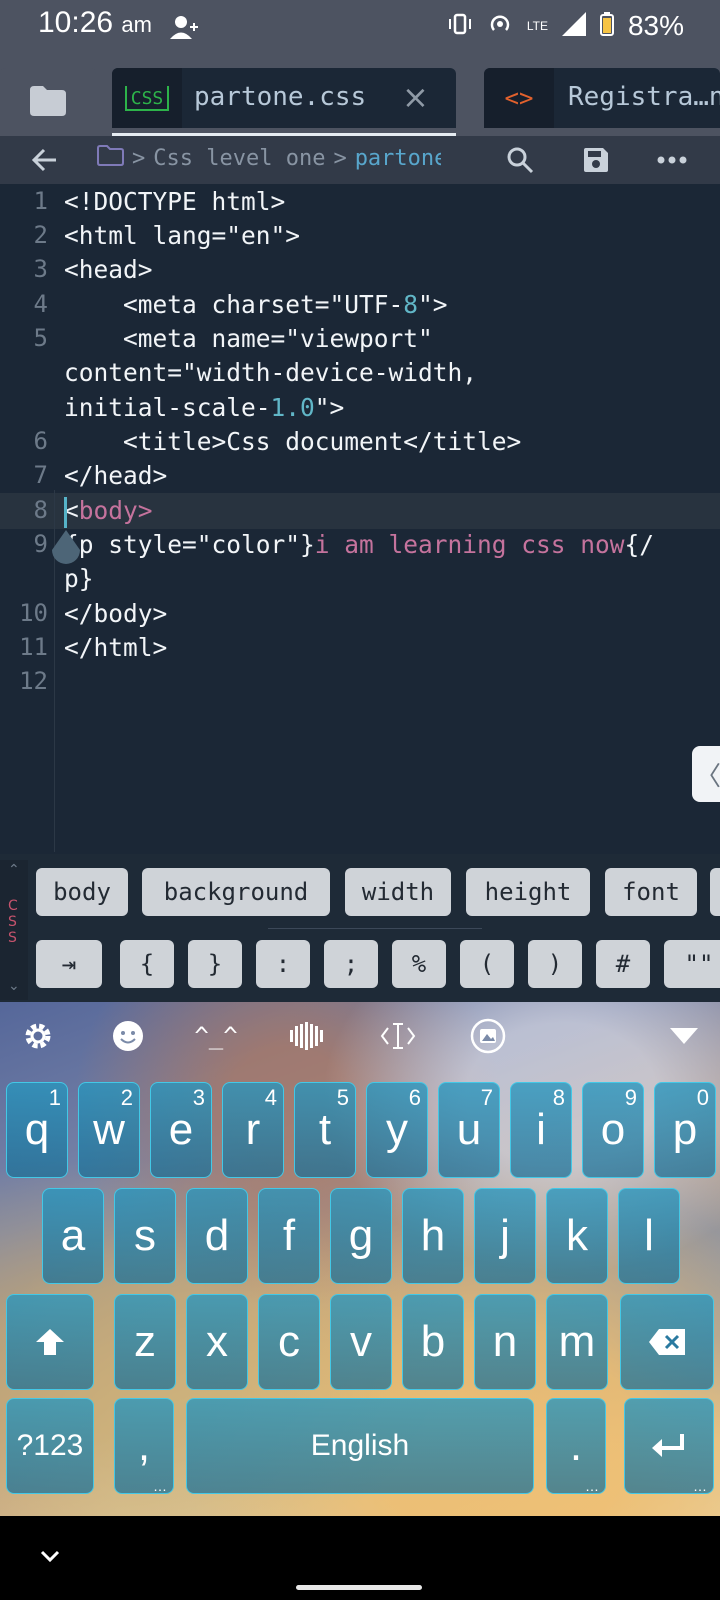 The width and height of the screenshot is (720, 1600). What do you see at coordinates (14, 870) in the screenshot?
I see `chevron-up-icon: ⌃` at bounding box center [14, 870].